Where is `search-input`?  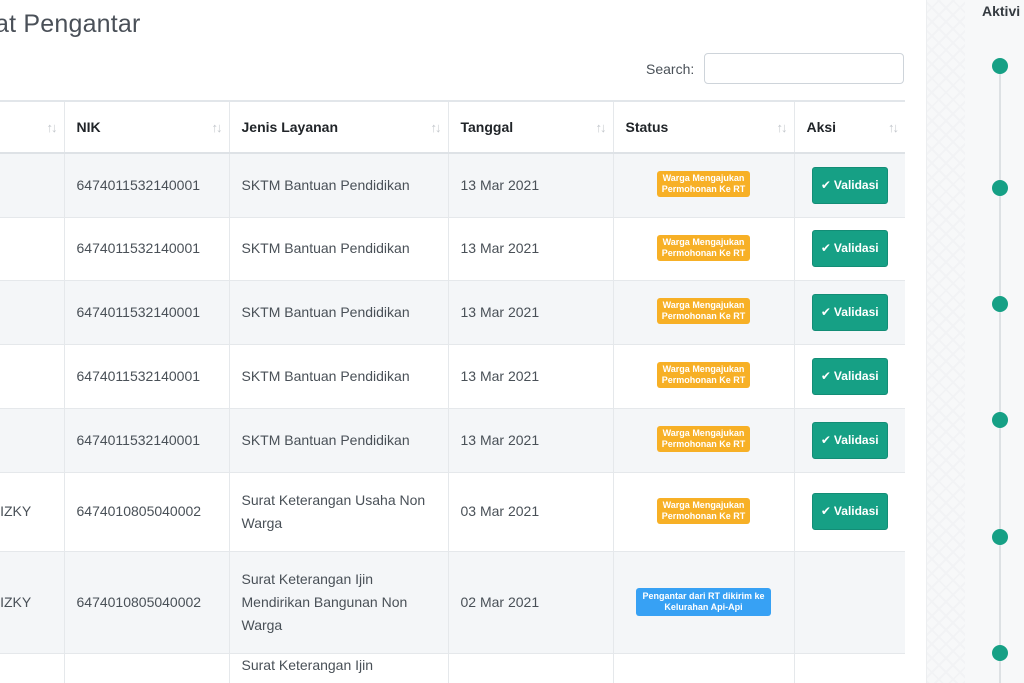 search-input is located at coordinates (804, 68).